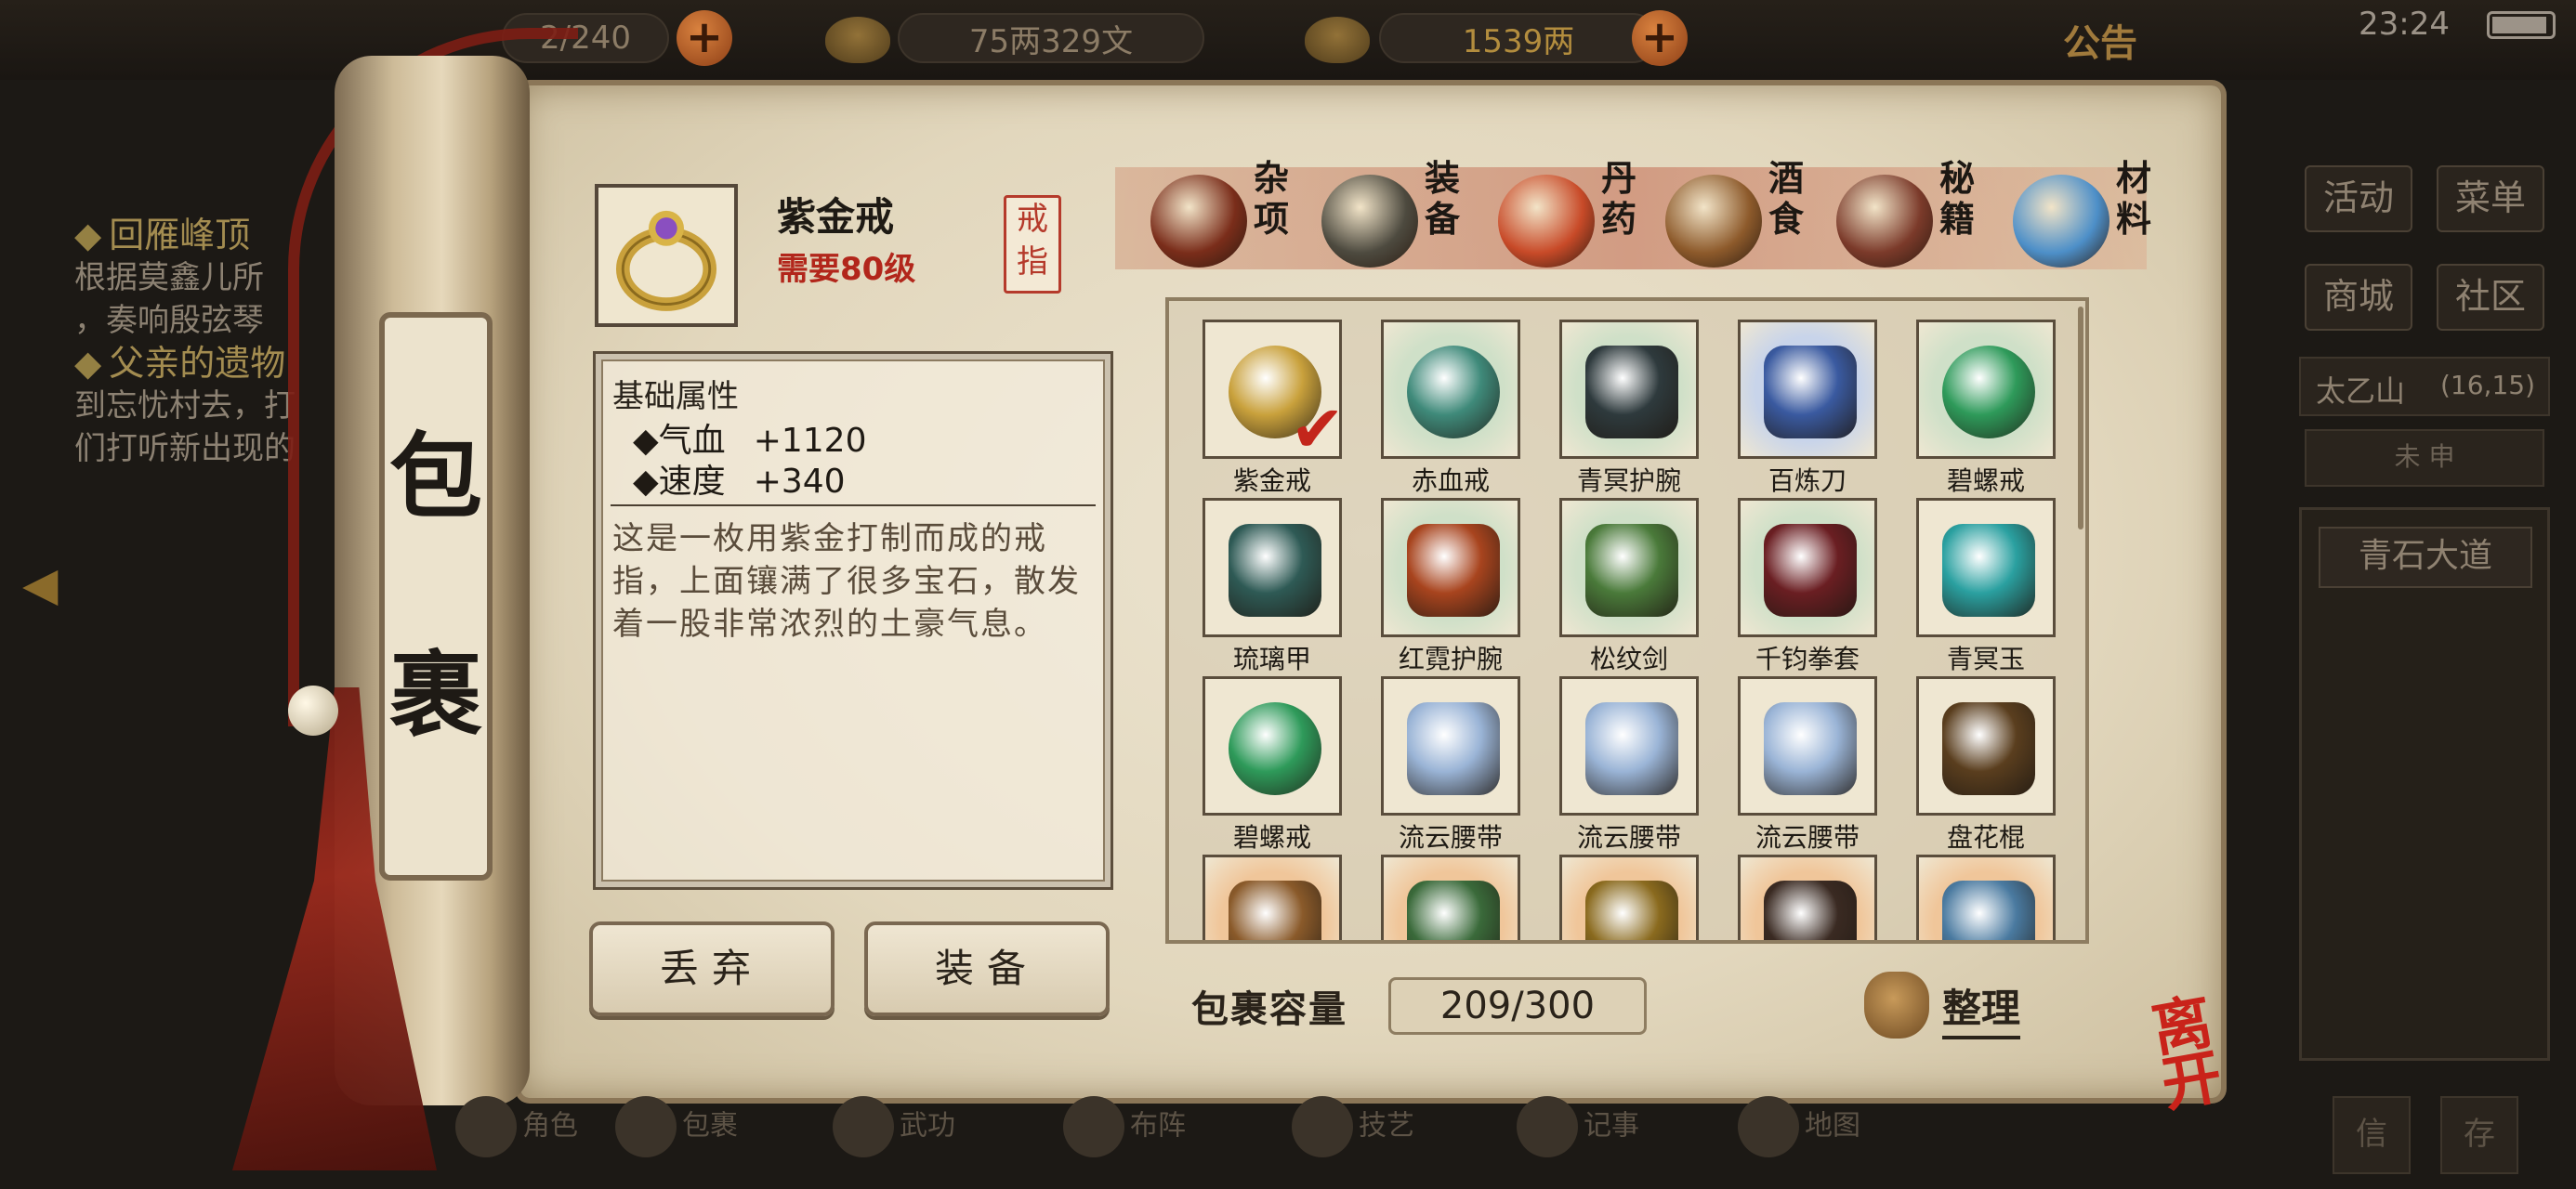 The image size is (2576, 1189). What do you see at coordinates (2479, 1135) in the screenshot?
I see `save-button: 存` at bounding box center [2479, 1135].